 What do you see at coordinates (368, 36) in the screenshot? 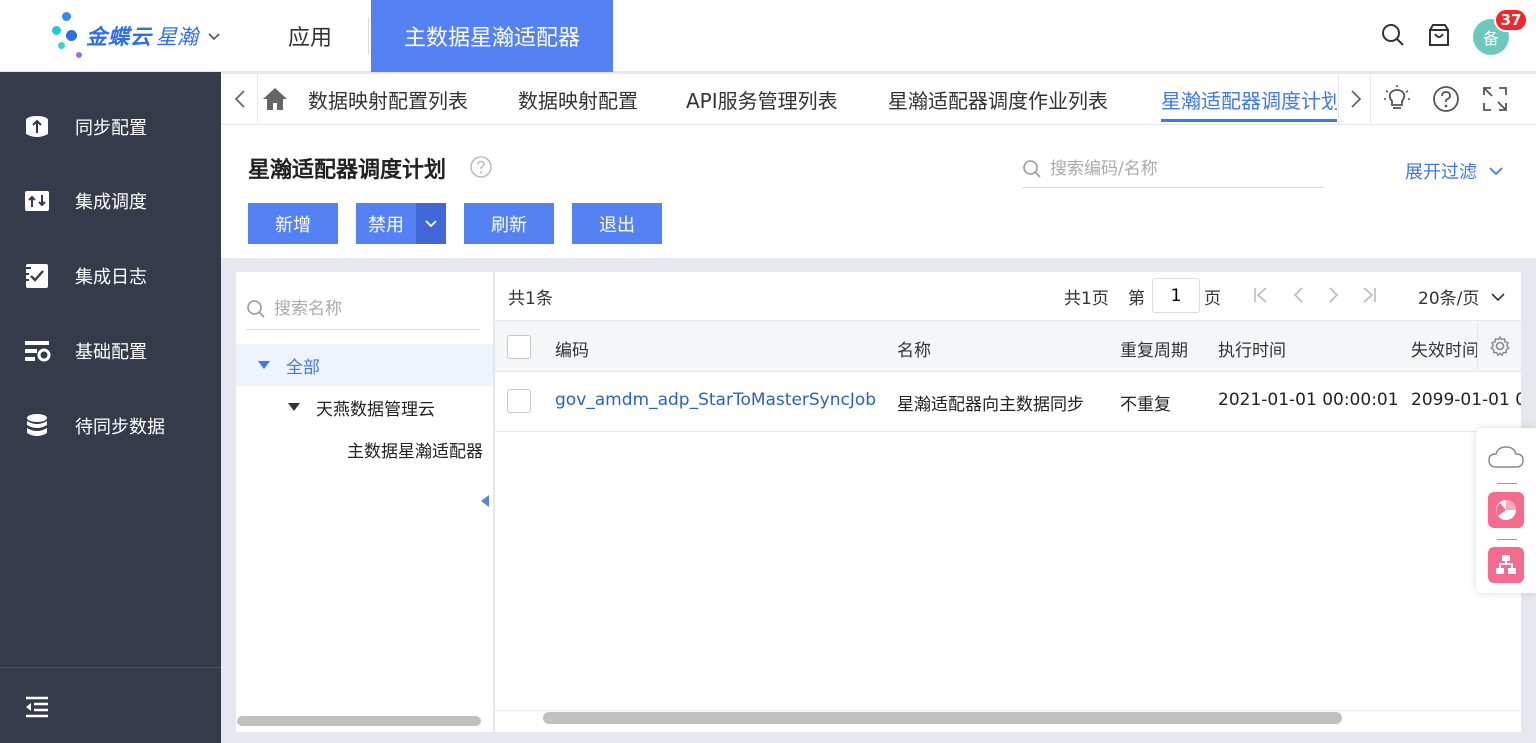
I see `nav-divider` at bounding box center [368, 36].